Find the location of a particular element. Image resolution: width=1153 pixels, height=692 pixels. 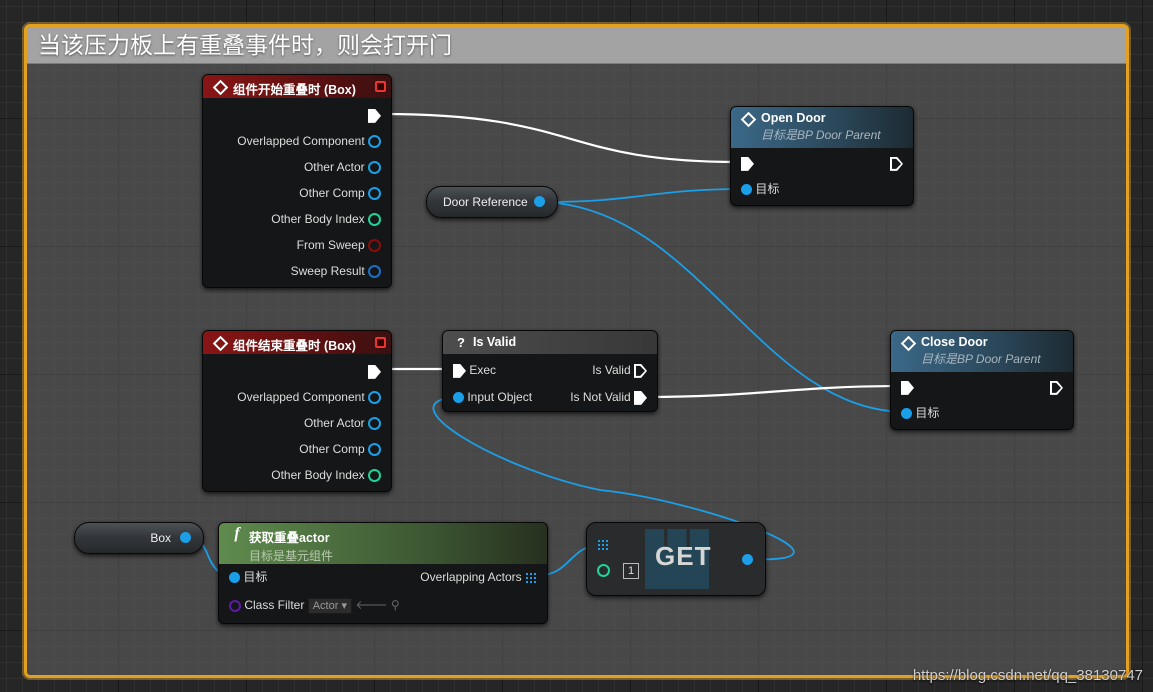

pin-row: From Sweep is located at coordinates (339, 245).